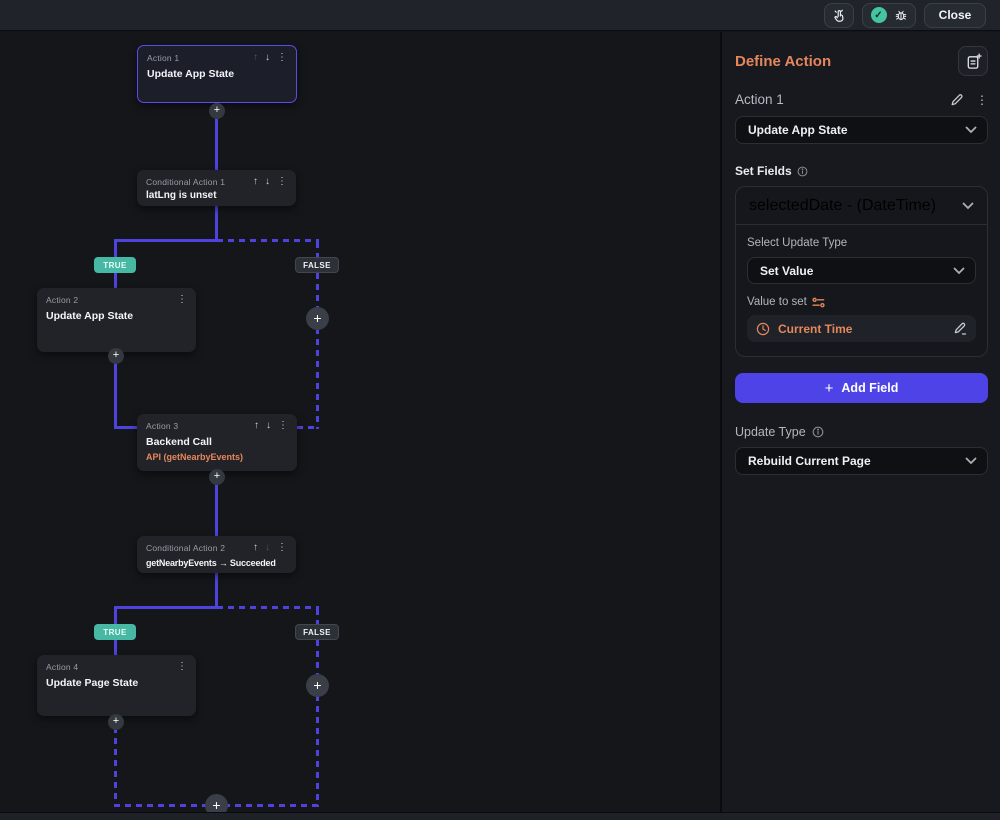  Describe the element at coordinates (759, 99) in the screenshot. I see `action-number-label: Action 1` at that location.